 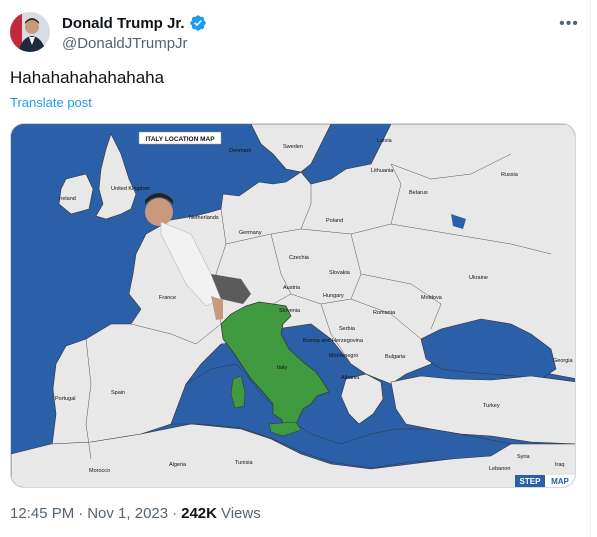 I want to click on svg-text: MAP, so click(x=560, y=481).